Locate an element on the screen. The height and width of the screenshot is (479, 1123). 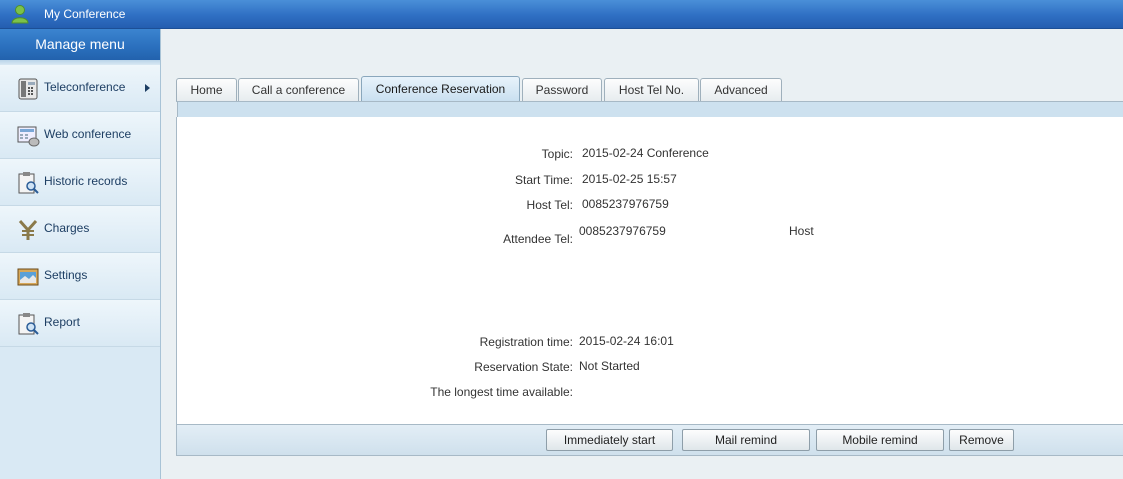
sidebar-item-charges: Charges is located at coordinates (80, 229).